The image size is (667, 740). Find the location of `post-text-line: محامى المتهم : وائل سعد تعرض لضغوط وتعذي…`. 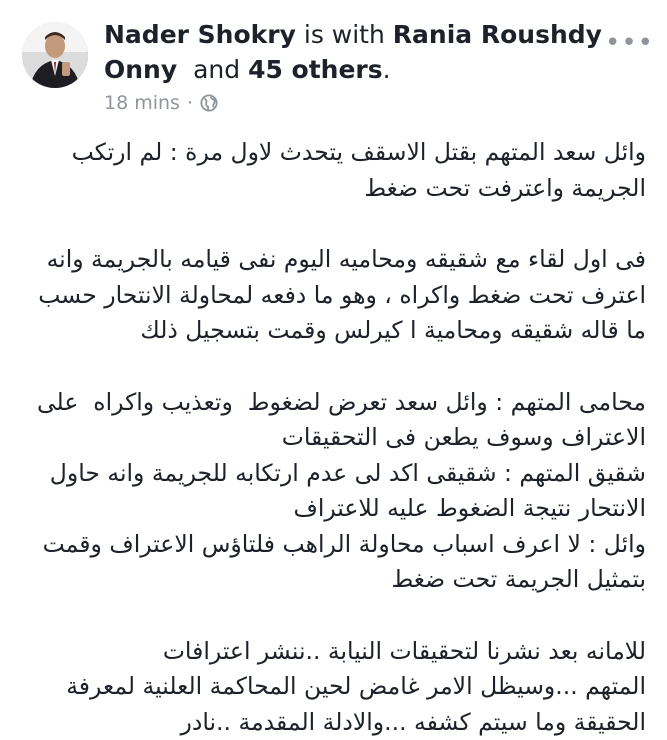

post-text-line: محامى المتهم : وائل سعد تعرض لضغوط وتعذي… is located at coordinates (332, 403).